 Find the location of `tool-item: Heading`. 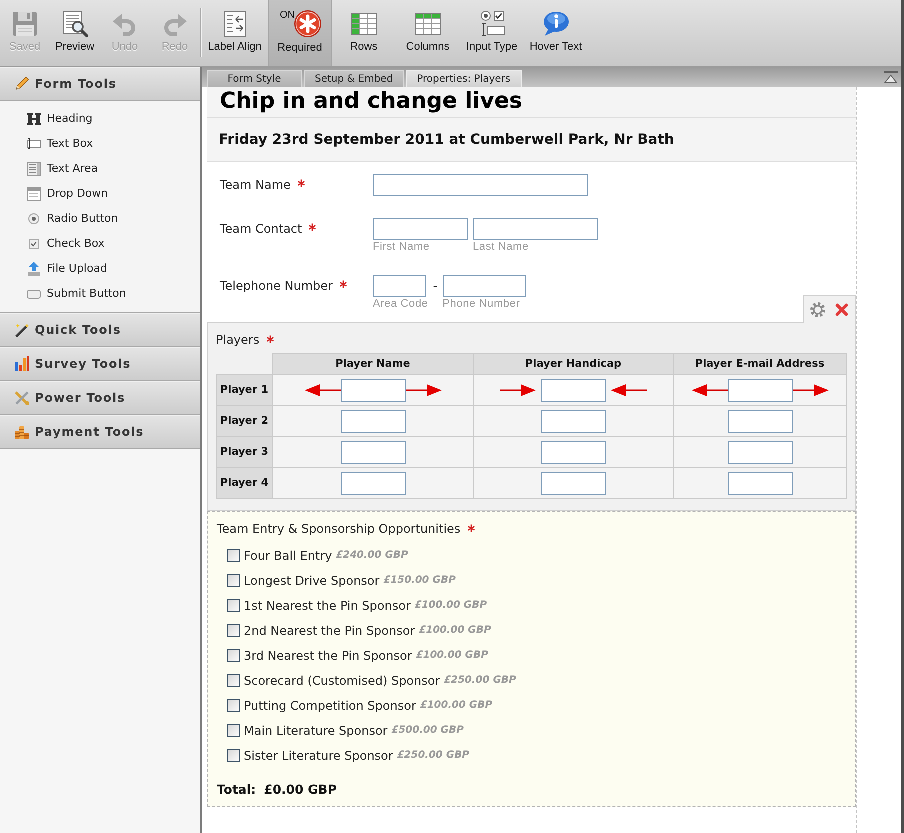

tool-item: Heading is located at coordinates (100, 118).